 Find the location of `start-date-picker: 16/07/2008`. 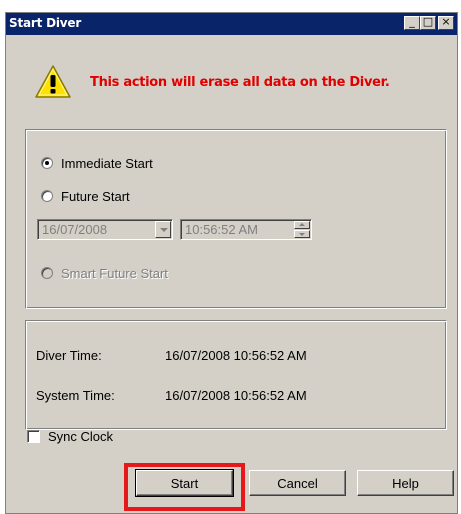

start-date-picker: 16/07/2008 is located at coordinates (105, 229).